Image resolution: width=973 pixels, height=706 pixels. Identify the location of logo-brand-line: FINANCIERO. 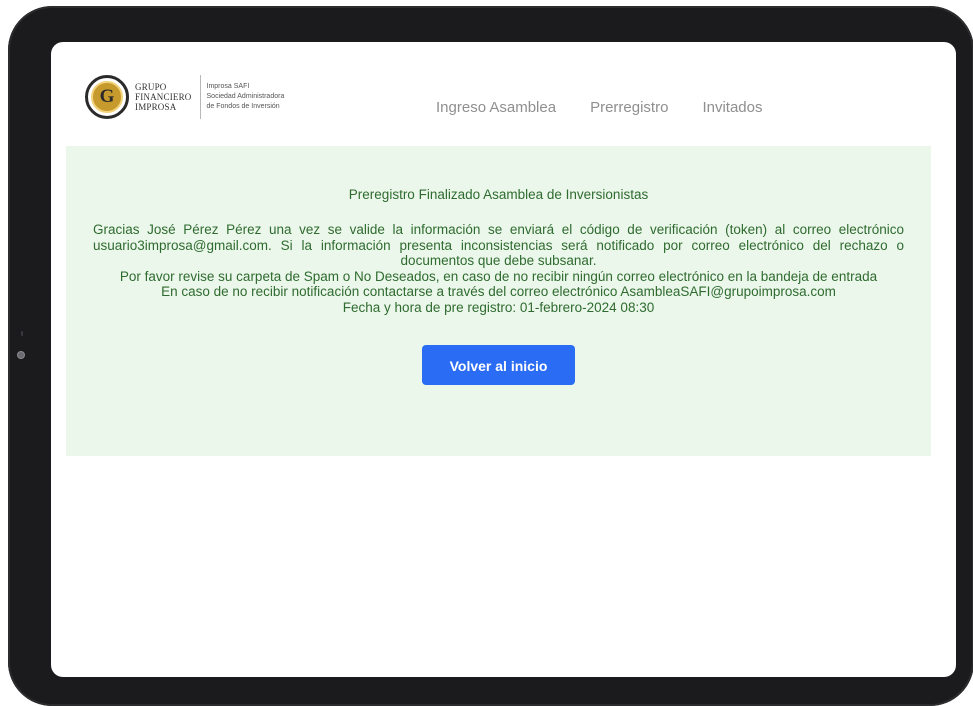
(163, 97).